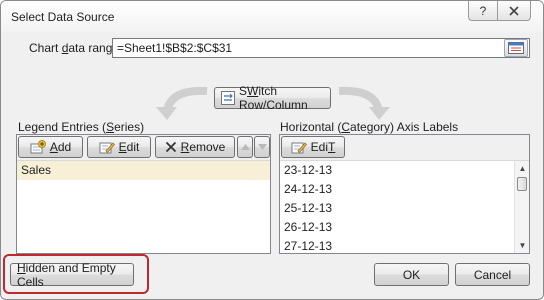  I want to click on ok-label: OK, so click(411, 274).